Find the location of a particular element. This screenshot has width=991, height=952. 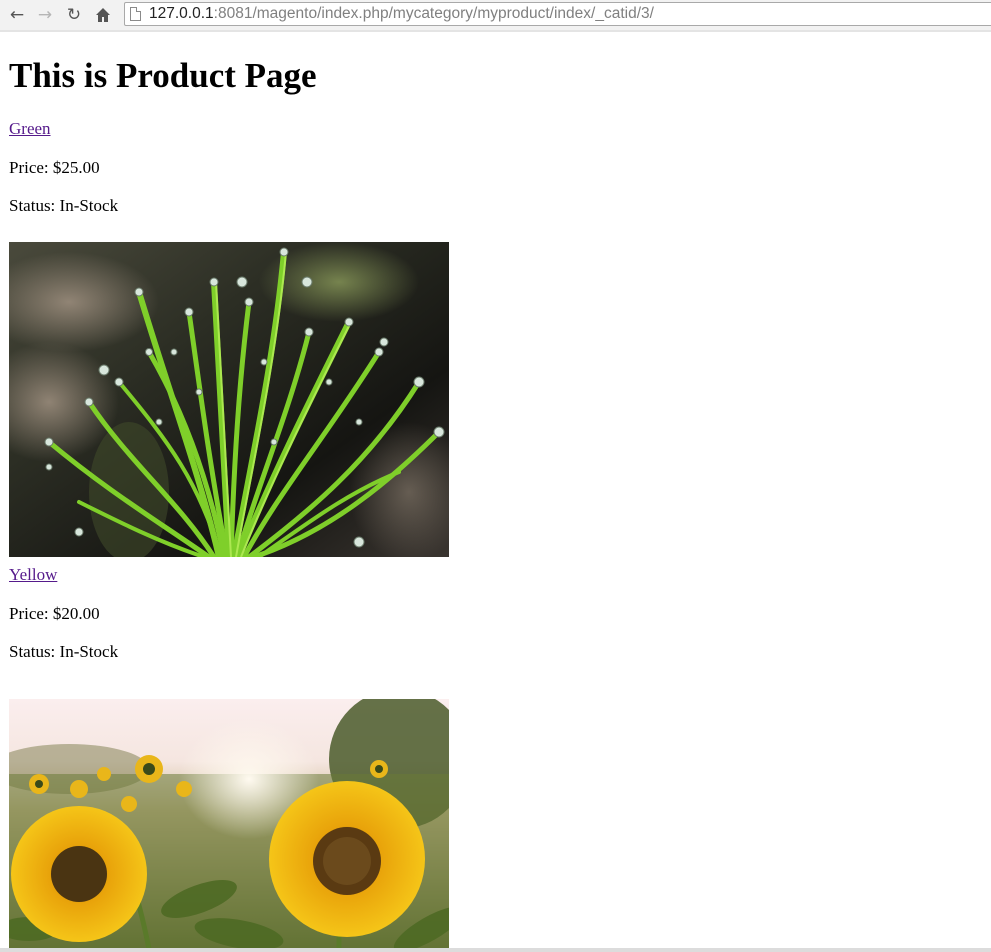

home-icon is located at coordinates (103, 15).